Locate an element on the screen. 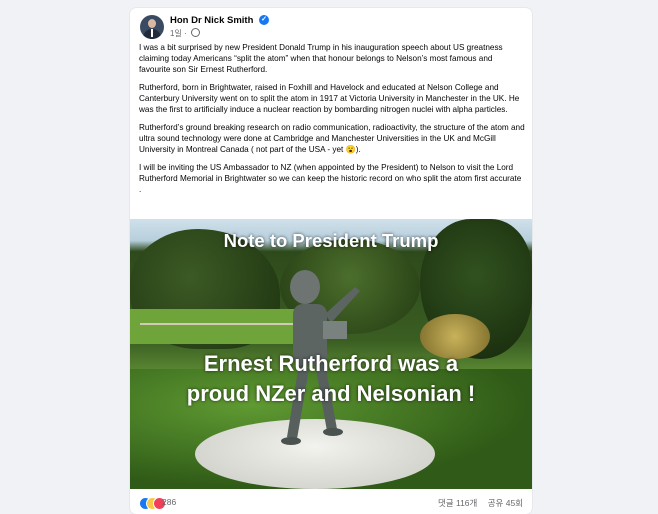  post-meta: 1일 · is located at coordinates (185, 33).